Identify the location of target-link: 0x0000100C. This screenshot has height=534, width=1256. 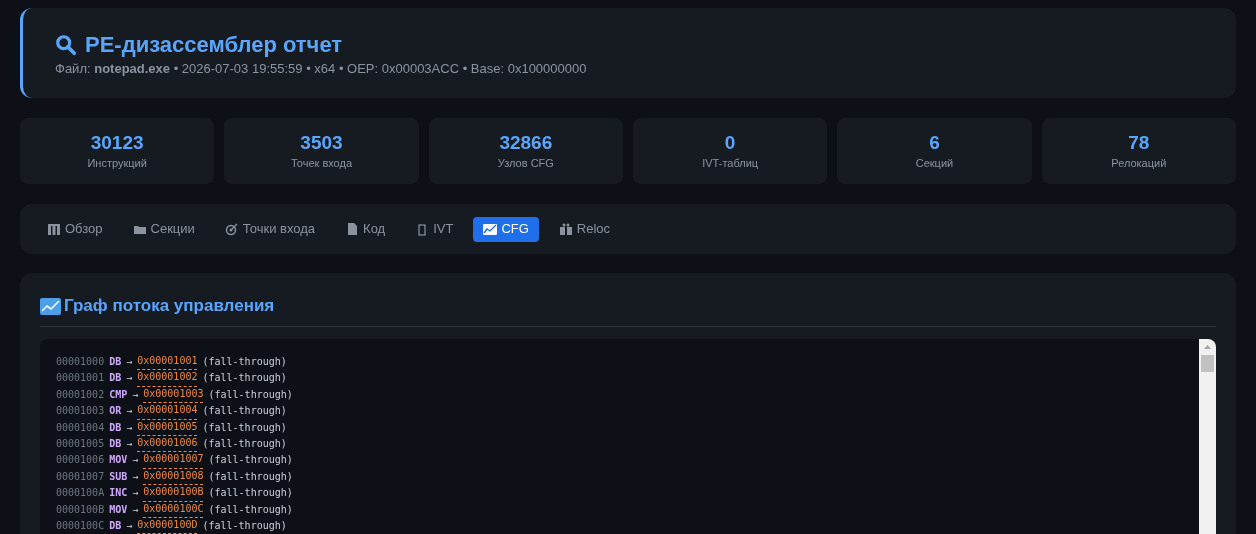
(173, 510).